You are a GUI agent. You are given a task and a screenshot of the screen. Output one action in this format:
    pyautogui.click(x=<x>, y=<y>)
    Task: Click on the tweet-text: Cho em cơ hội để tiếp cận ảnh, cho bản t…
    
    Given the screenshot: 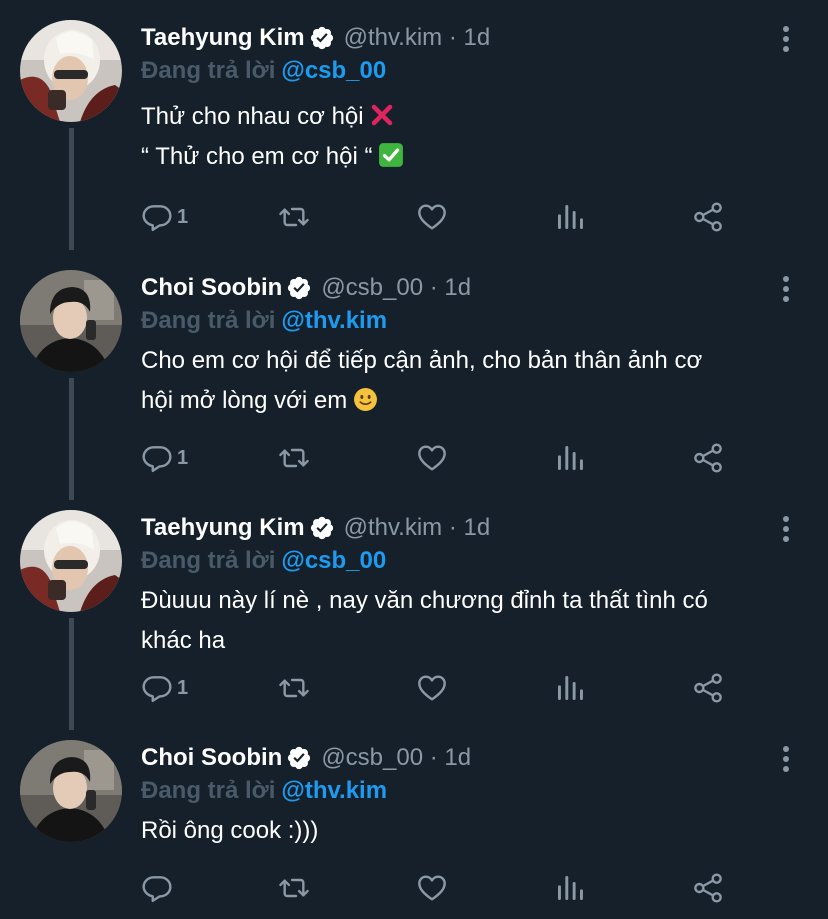 What is the action you would take?
    pyautogui.click(x=466, y=381)
    